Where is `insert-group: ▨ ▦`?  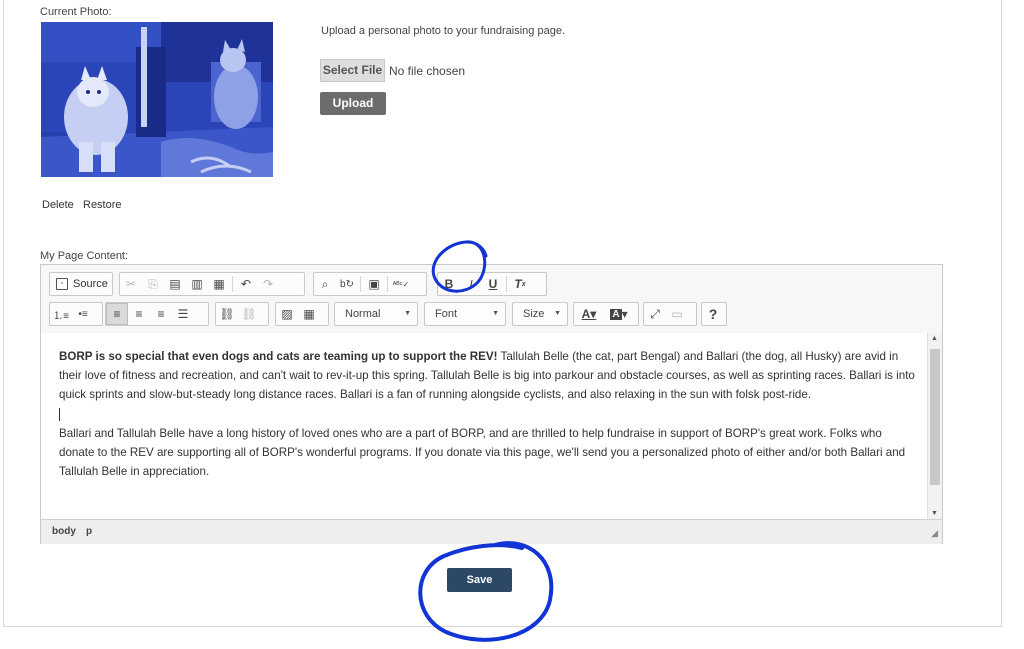 insert-group: ▨ ▦ is located at coordinates (302, 314).